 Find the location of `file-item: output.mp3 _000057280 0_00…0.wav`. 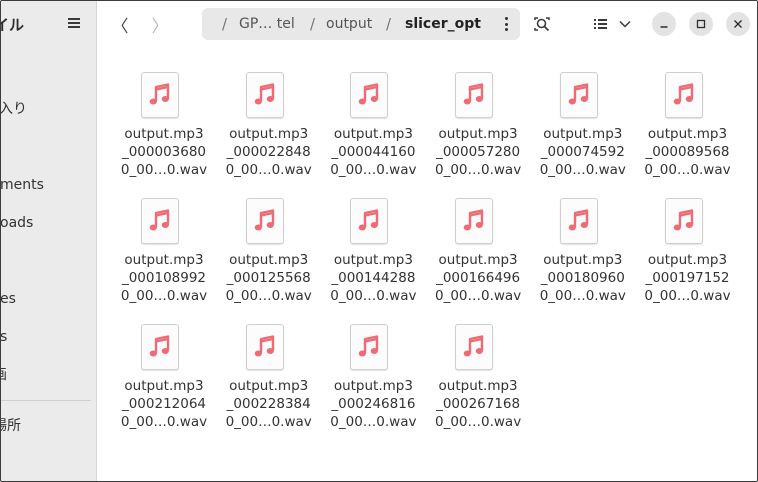

file-item: output.mp3 _000057280 0_00…0.wav is located at coordinates (478, 132).